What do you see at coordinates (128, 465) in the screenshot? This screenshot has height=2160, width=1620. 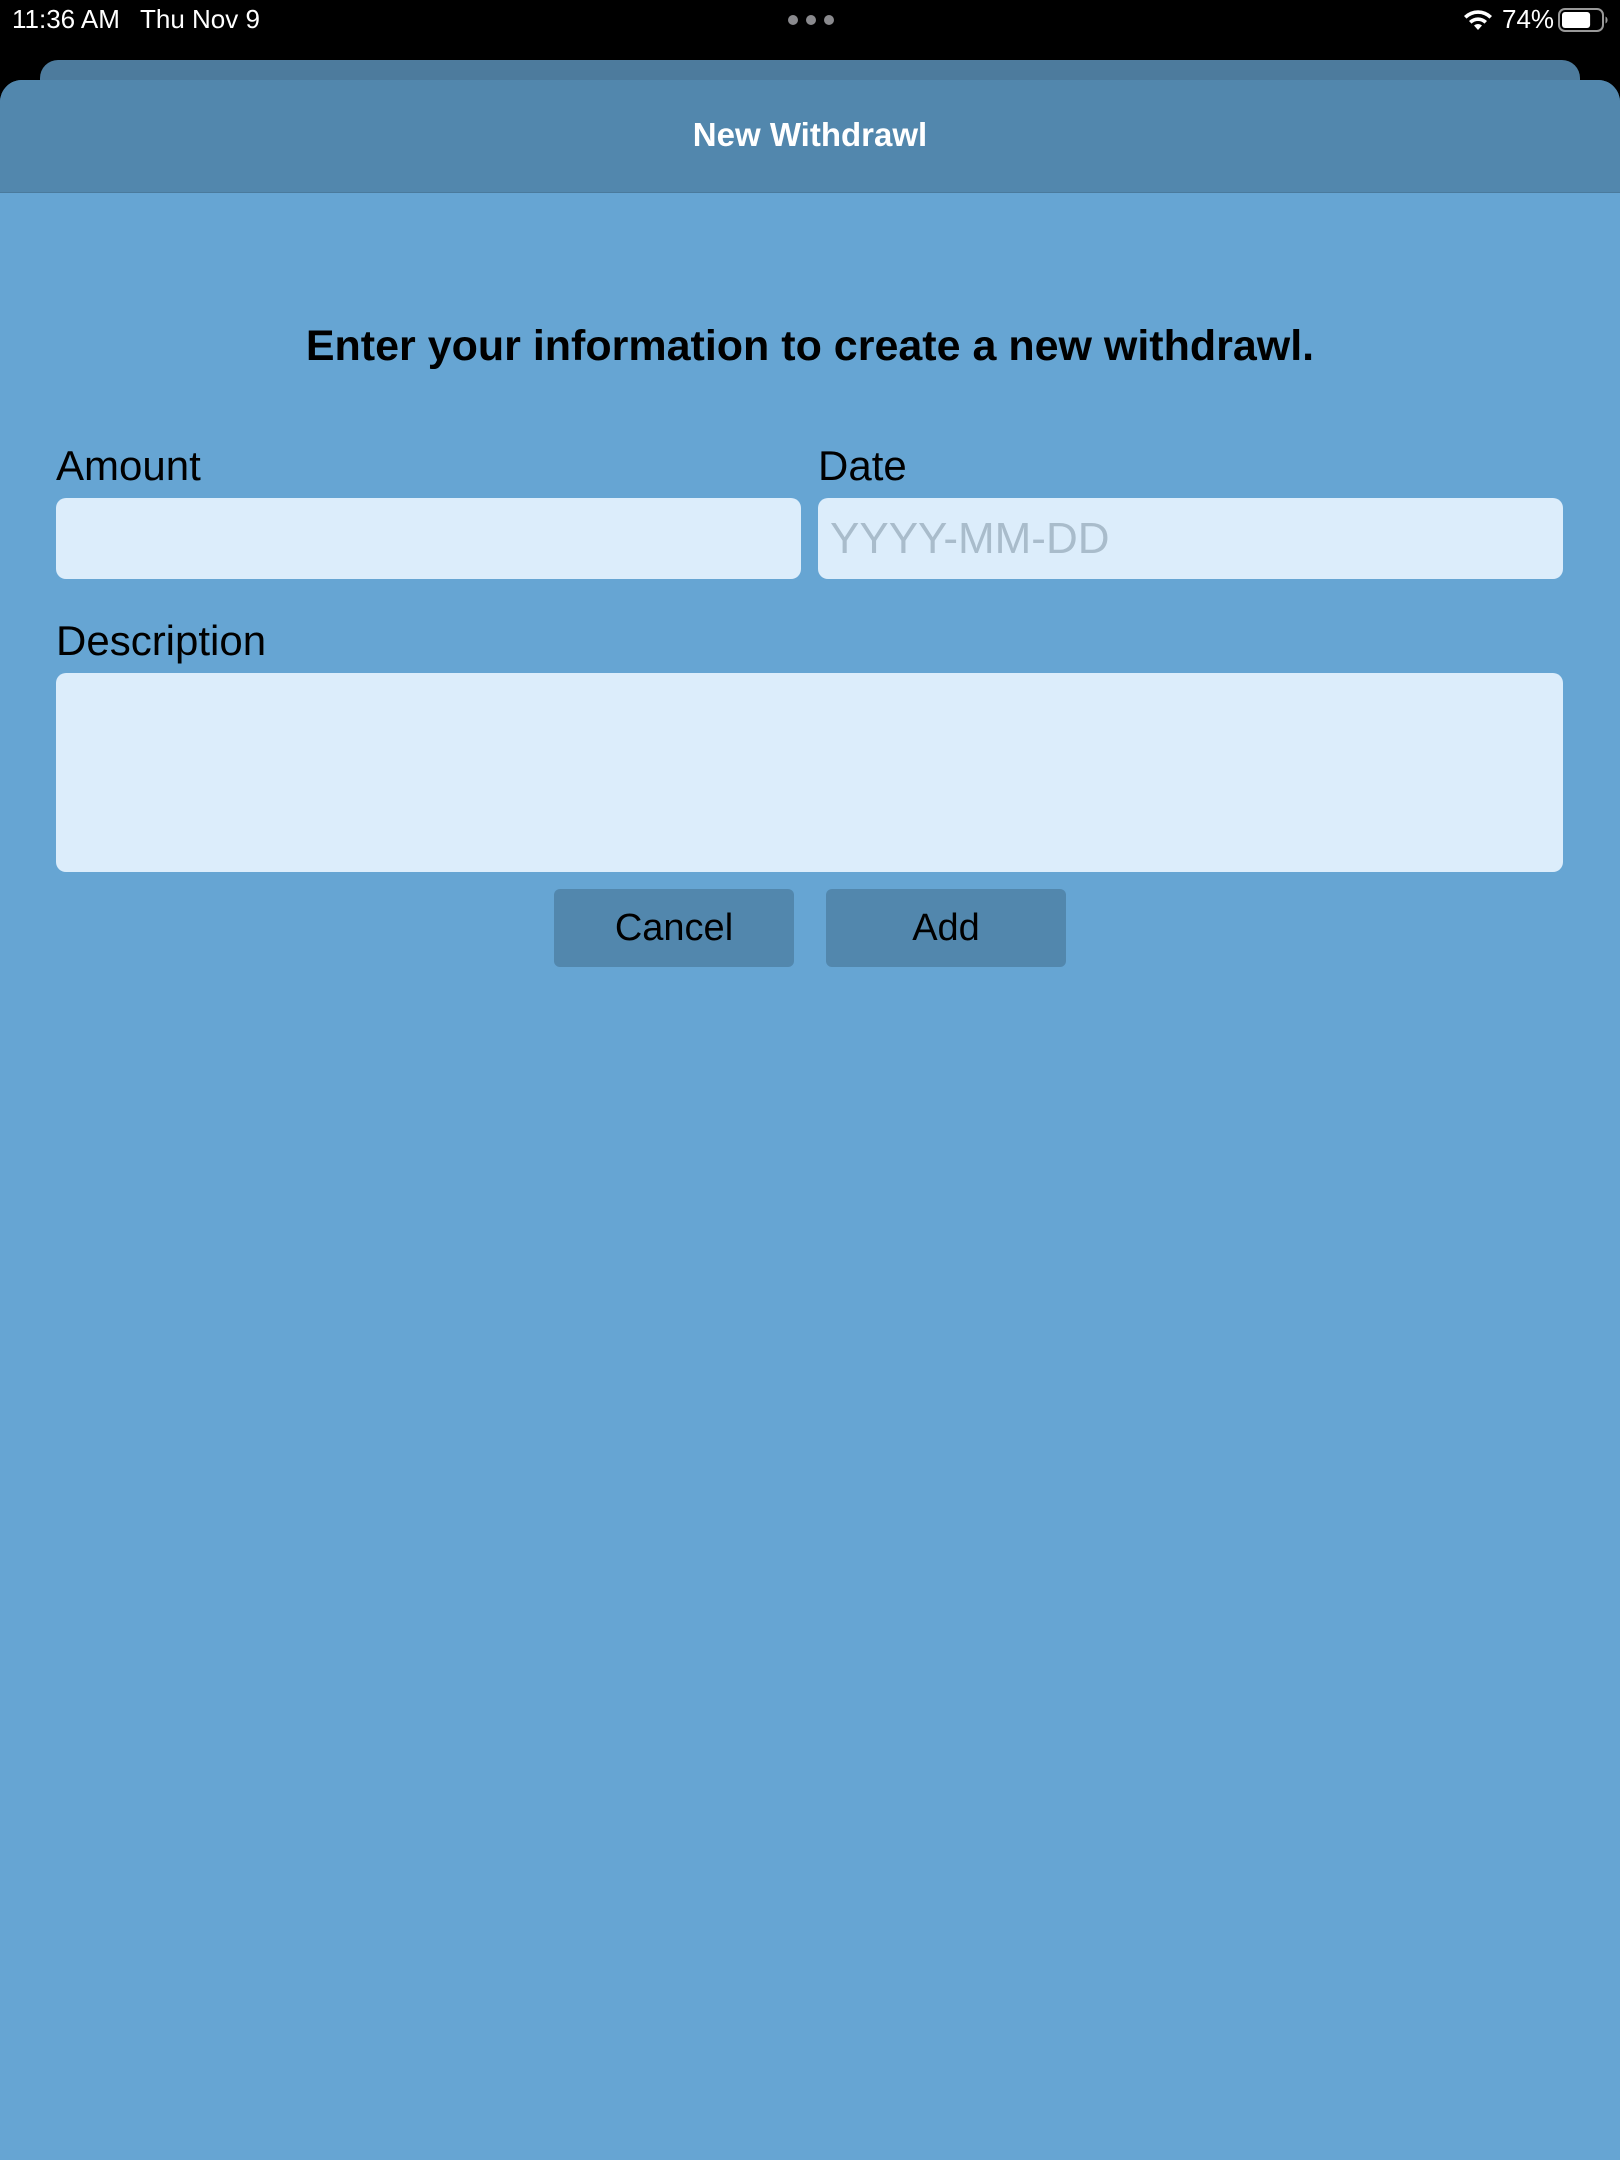 I see `amount-label: Amount` at bounding box center [128, 465].